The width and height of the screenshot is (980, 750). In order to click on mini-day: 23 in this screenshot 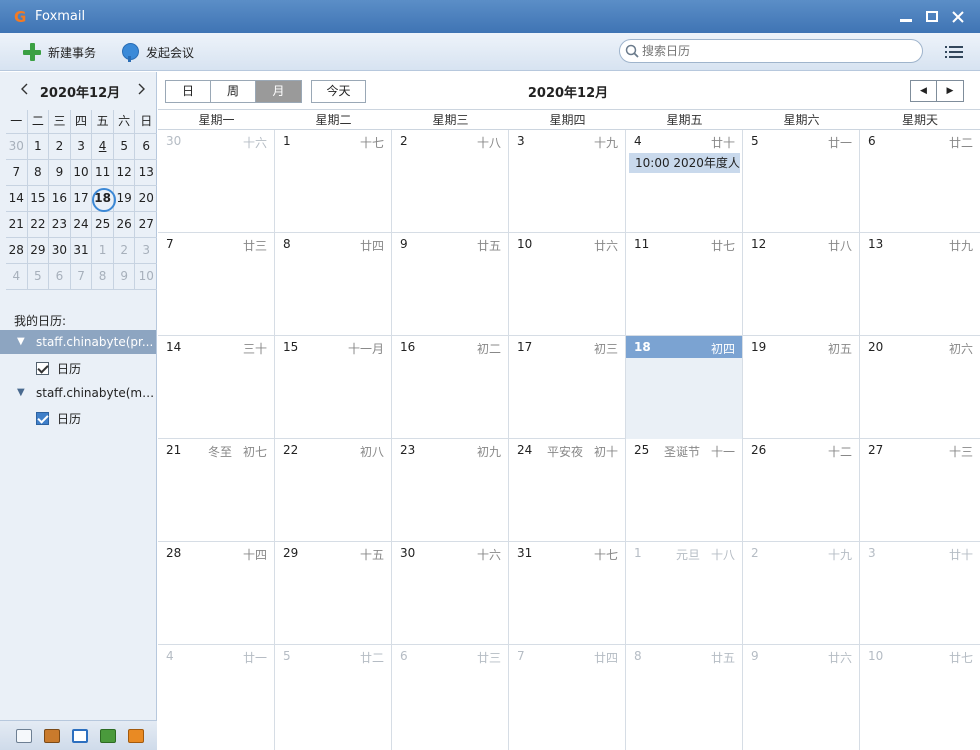, I will do `click(60, 224)`.